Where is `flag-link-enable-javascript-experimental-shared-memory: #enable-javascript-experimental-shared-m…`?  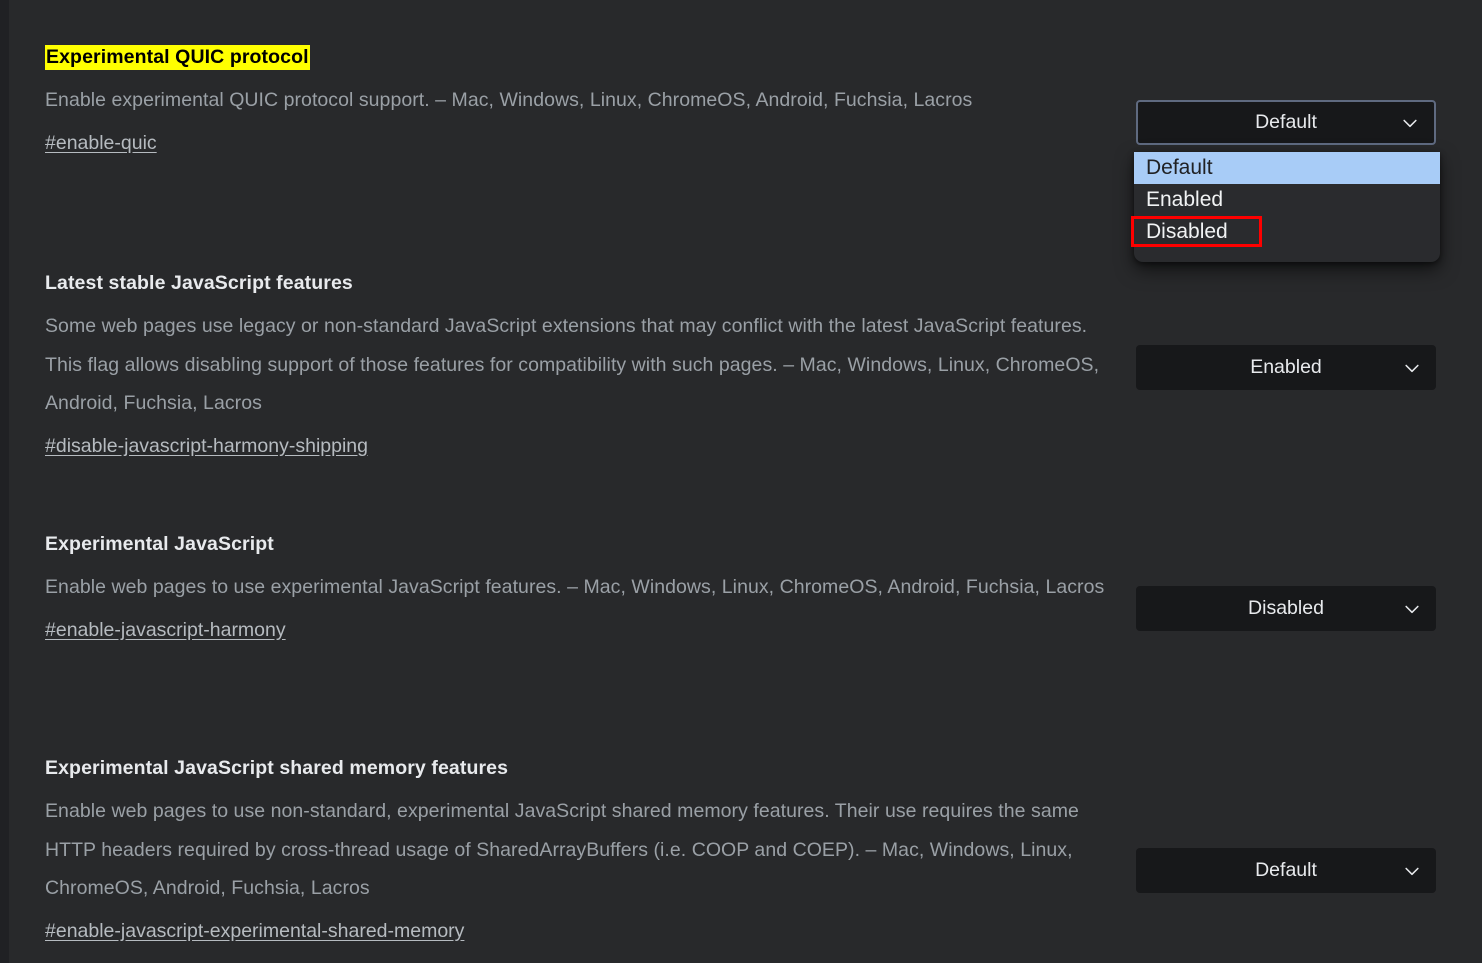 flag-link-enable-javascript-experimental-shared-memory: #enable-javascript-experimental-shared-m… is located at coordinates (254, 931).